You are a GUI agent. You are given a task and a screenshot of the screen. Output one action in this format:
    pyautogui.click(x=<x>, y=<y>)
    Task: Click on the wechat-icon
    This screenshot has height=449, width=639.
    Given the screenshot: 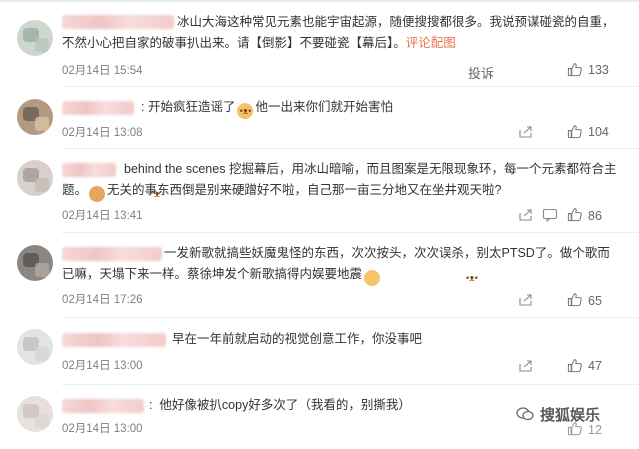 What is the action you would take?
    pyautogui.click(x=525, y=414)
    